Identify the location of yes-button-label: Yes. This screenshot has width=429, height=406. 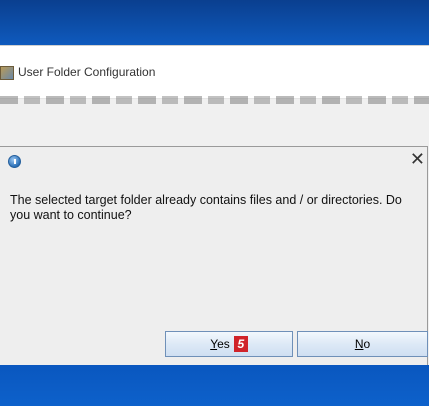
(220, 344).